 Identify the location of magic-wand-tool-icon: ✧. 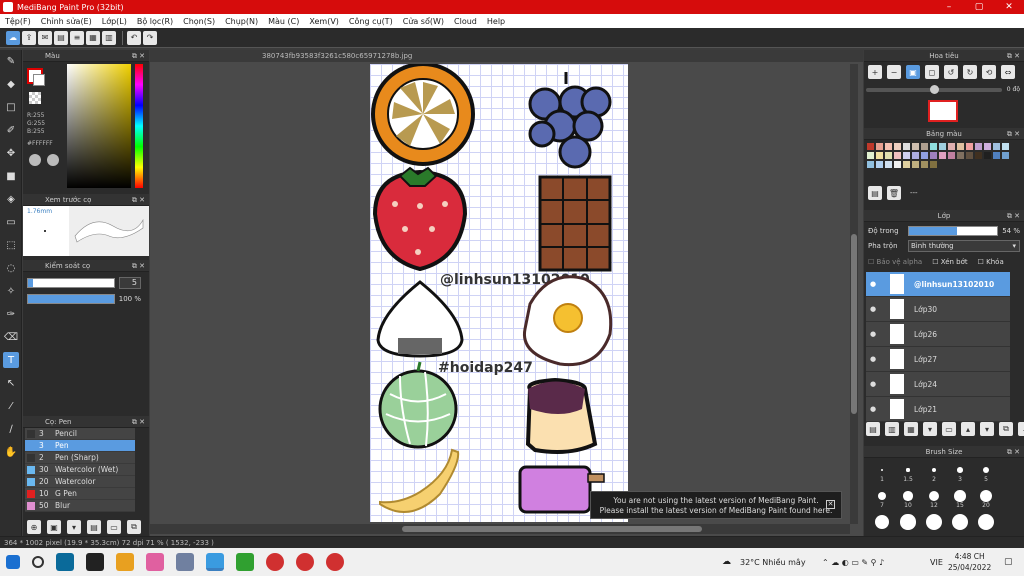
(11, 291).